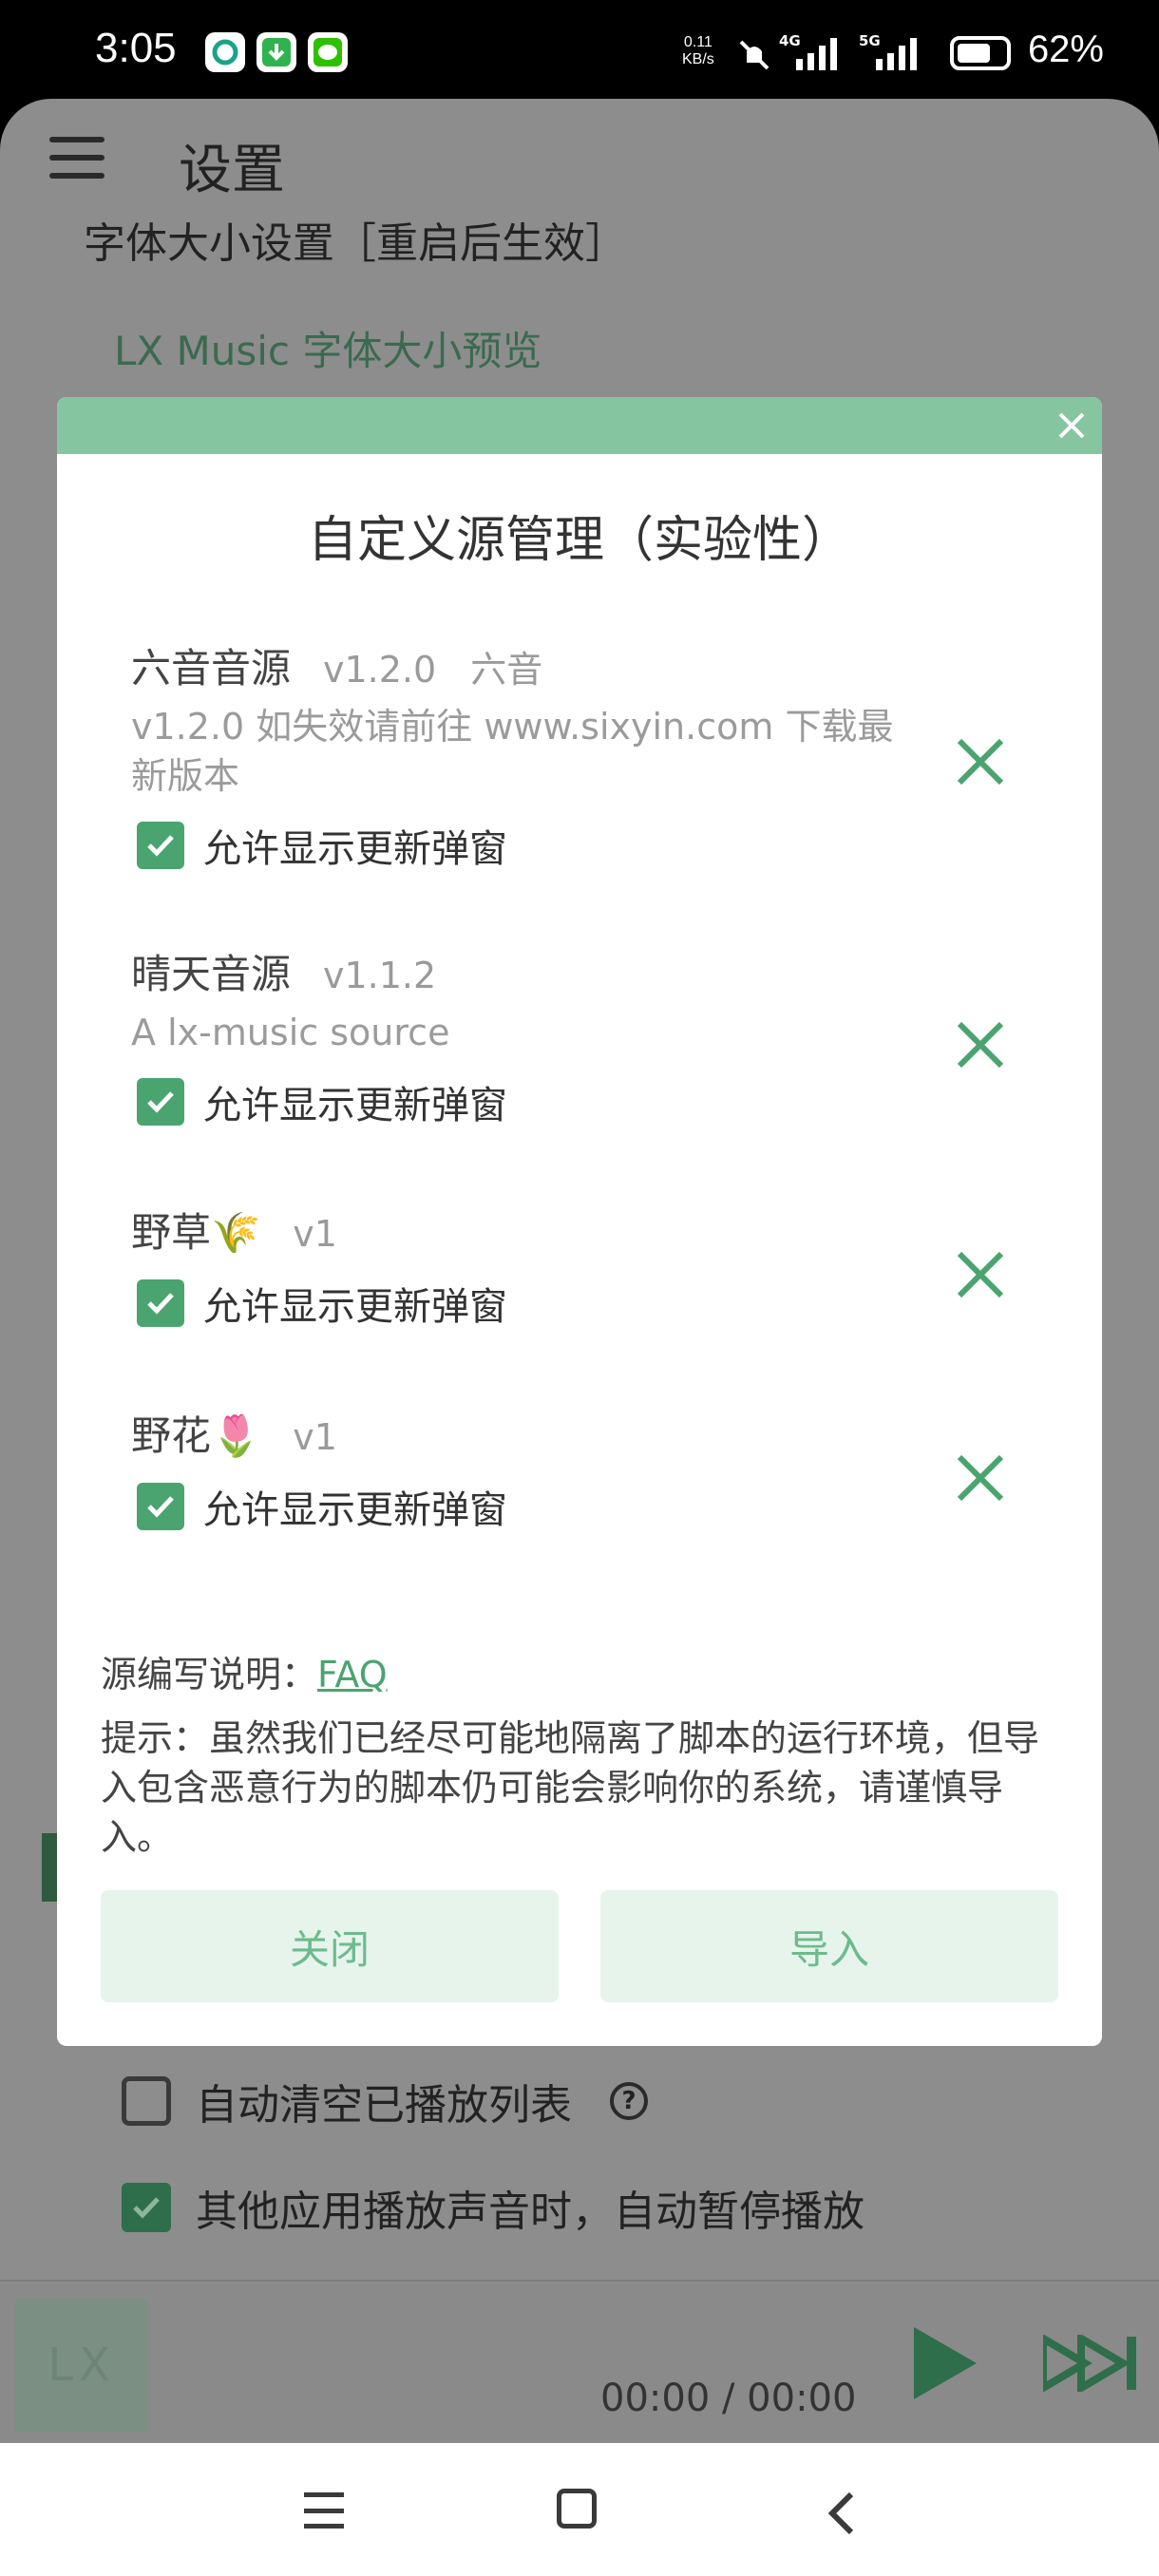  What do you see at coordinates (579, 52) in the screenshot?
I see `status-bar: 3:05 0.11 KB/s 4G 5G 62%` at bounding box center [579, 52].